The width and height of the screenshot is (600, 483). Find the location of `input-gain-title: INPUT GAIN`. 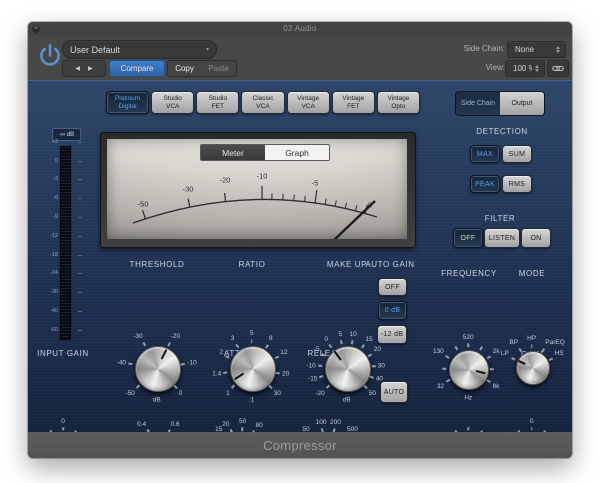

input-gain-title: INPUT GAIN is located at coordinates (63, 353).